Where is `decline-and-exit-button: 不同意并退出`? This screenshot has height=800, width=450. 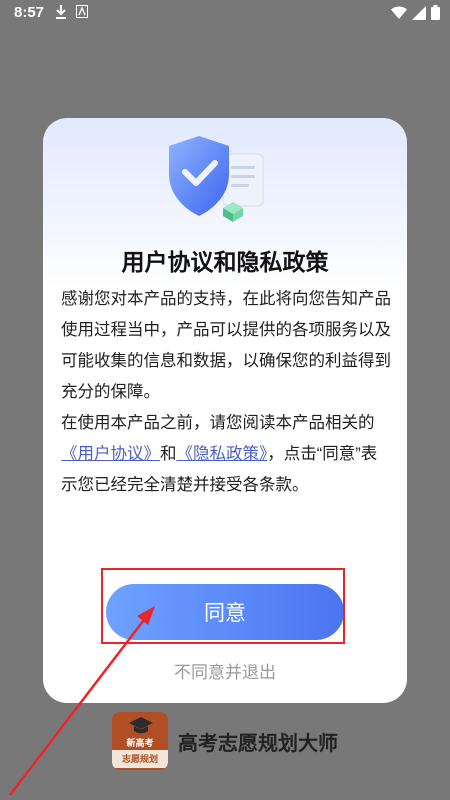 decline-and-exit-button: 不同意并退出 is located at coordinates (225, 670).